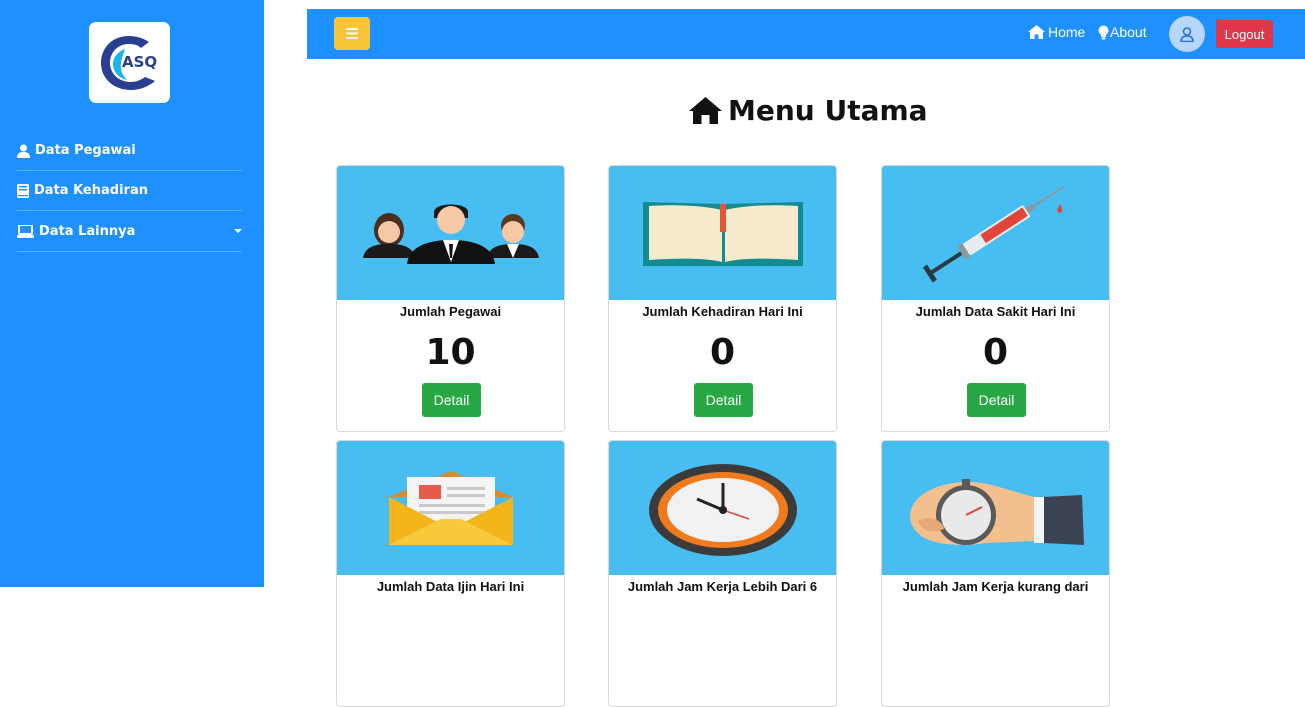 The width and height of the screenshot is (1305, 707). I want to click on sidebar-item-label: Data Kehadiran, so click(91, 190).